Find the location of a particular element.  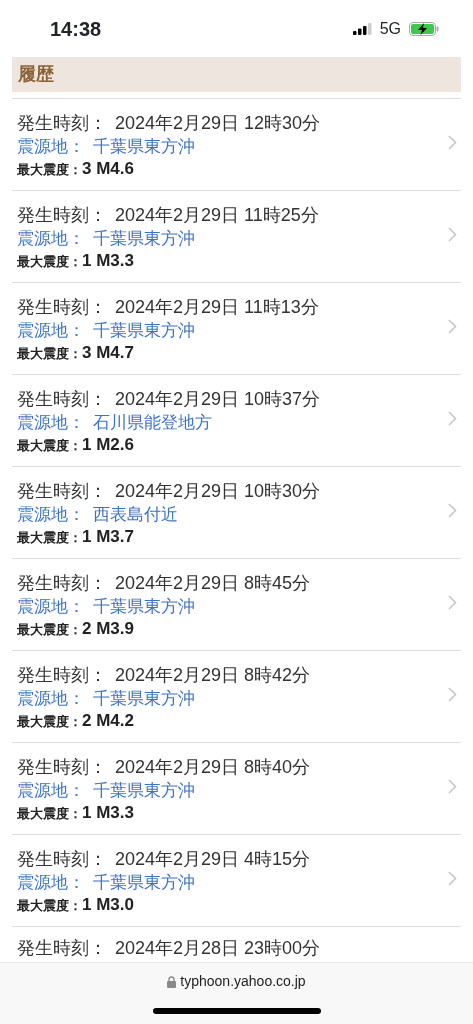

origin-value: 西表島付近 is located at coordinates (135, 514).